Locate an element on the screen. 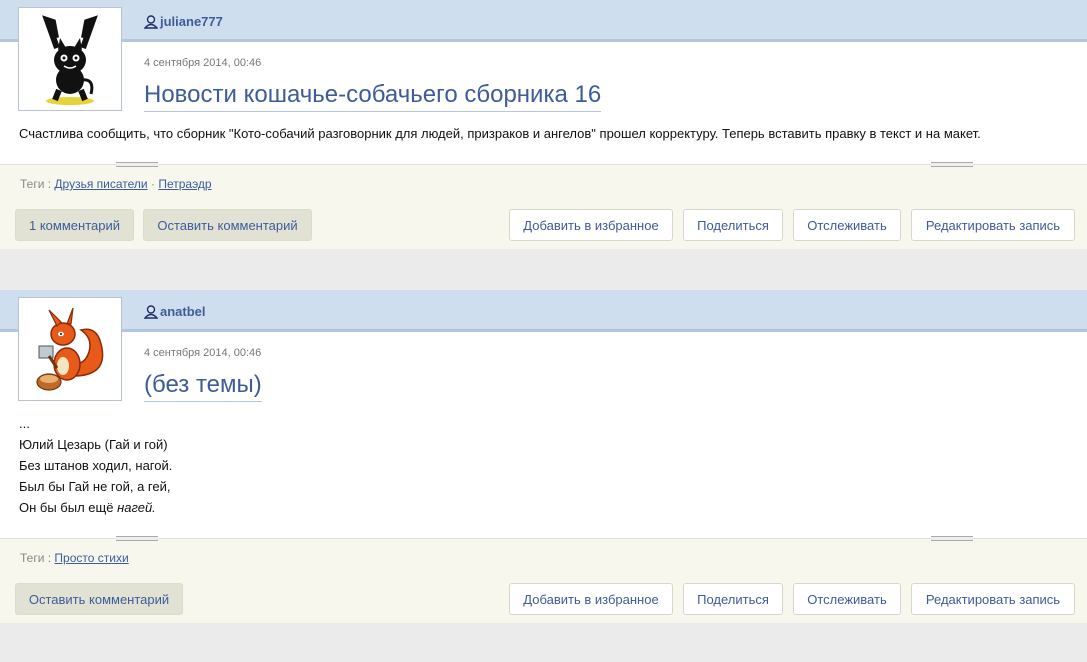 The width and height of the screenshot is (1087, 662). black-cat-avatar-icon is located at coordinates (70, 60).